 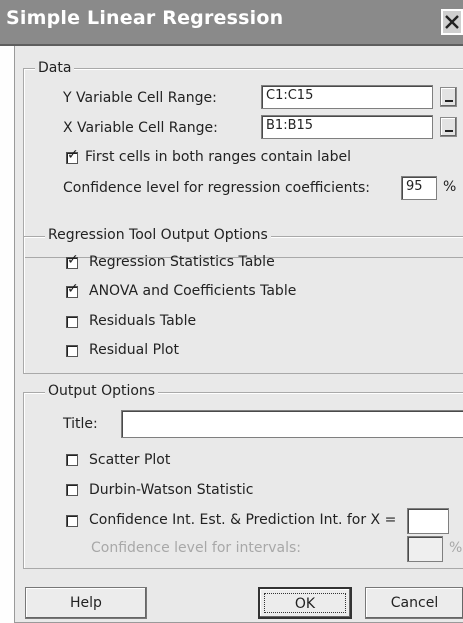 I want to click on anova-checkbox: ✓, so click(x=72, y=290).